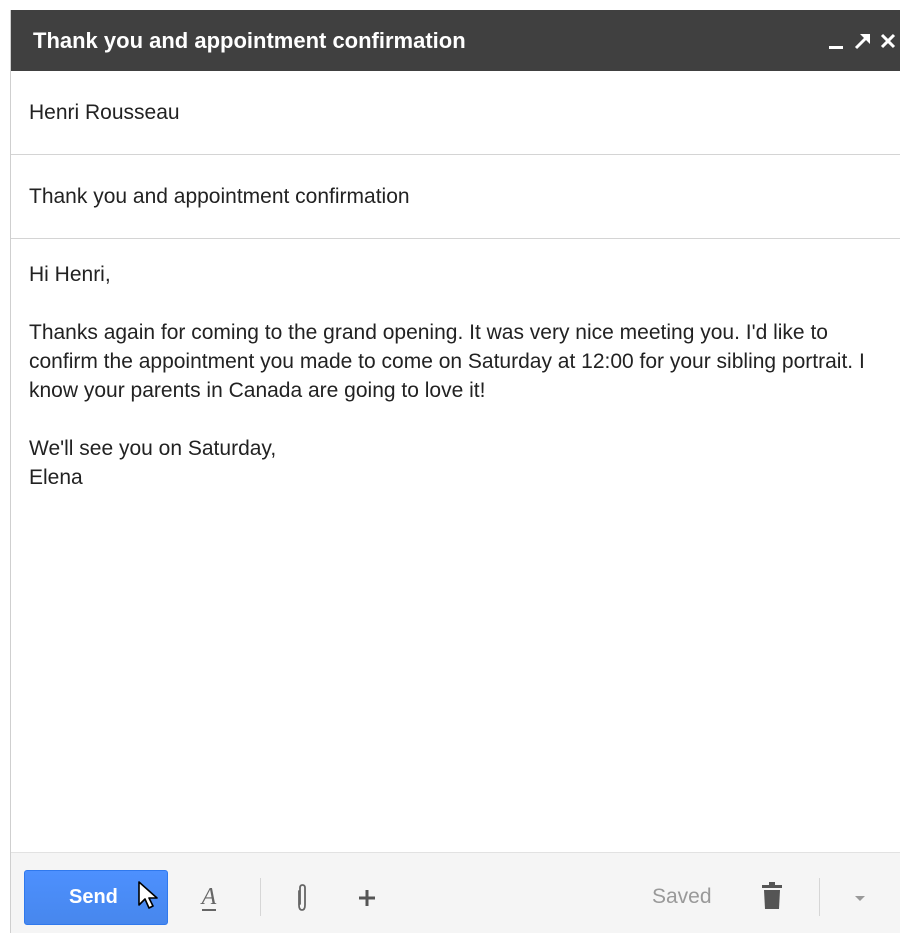 The height and width of the screenshot is (933, 900). I want to click on popout-icon, so click(862, 41).